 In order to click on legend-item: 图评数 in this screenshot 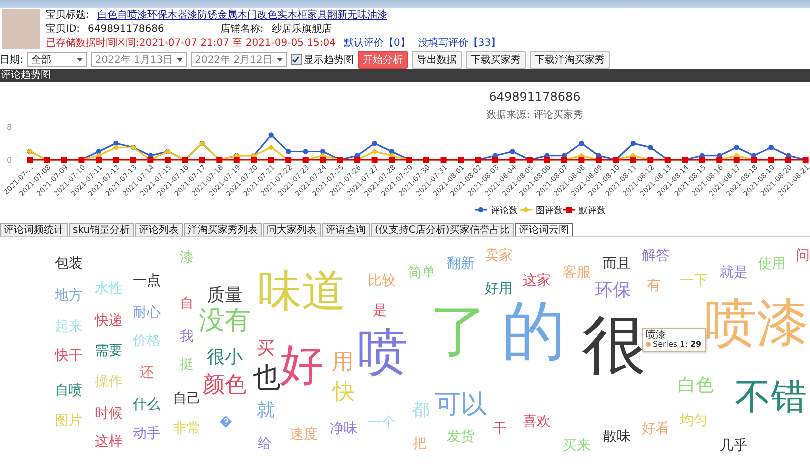, I will do `click(541, 211)`.